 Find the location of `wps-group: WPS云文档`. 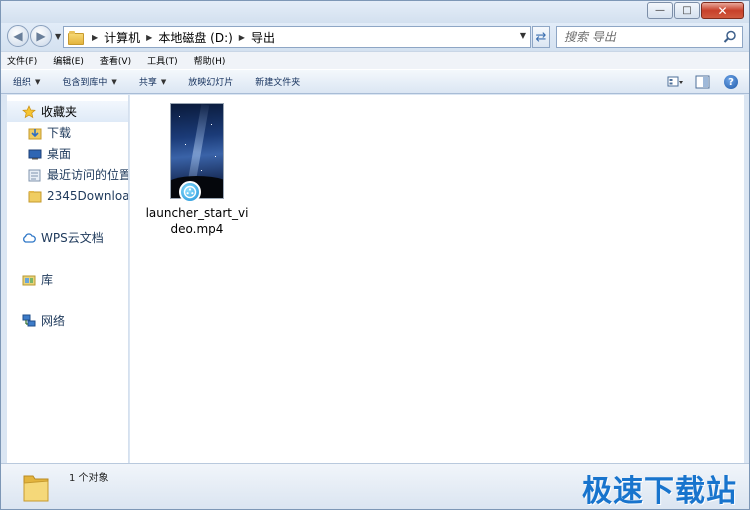

wps-group: WPS云文档 is located at coordinates (67, 237).